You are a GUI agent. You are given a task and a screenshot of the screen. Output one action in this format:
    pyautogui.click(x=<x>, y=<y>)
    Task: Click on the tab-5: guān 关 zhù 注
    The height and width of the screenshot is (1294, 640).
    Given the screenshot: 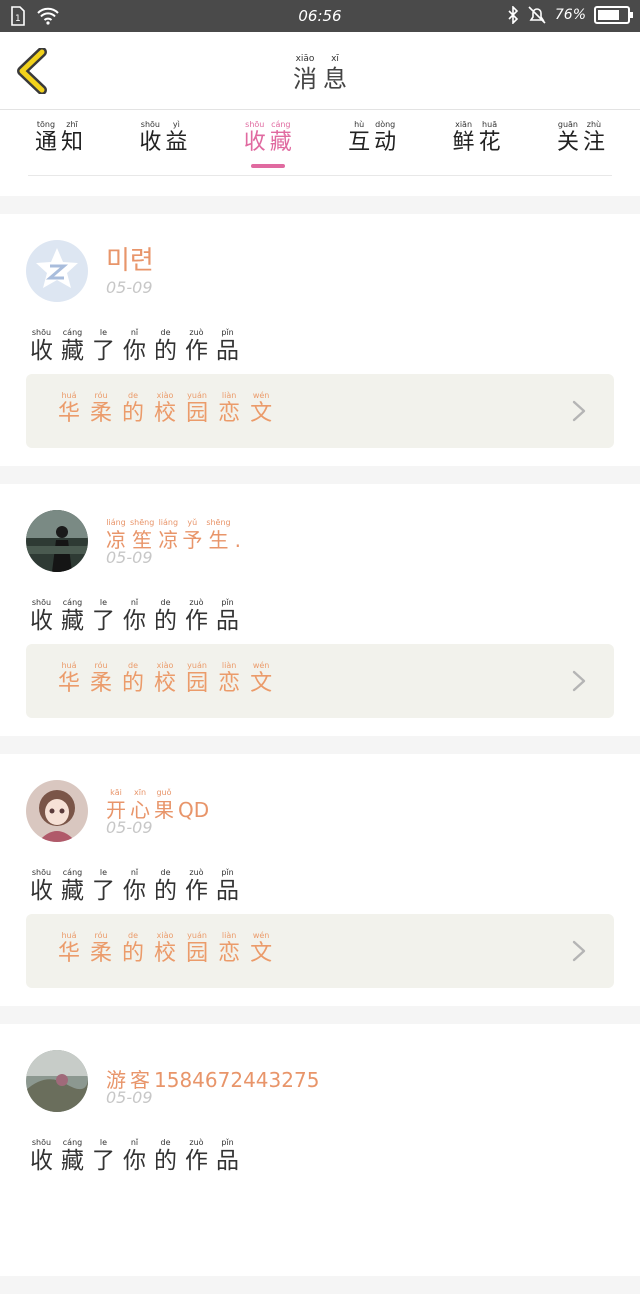 What is the action you would take?
    pyautogui.click(x=581, y=138)
    